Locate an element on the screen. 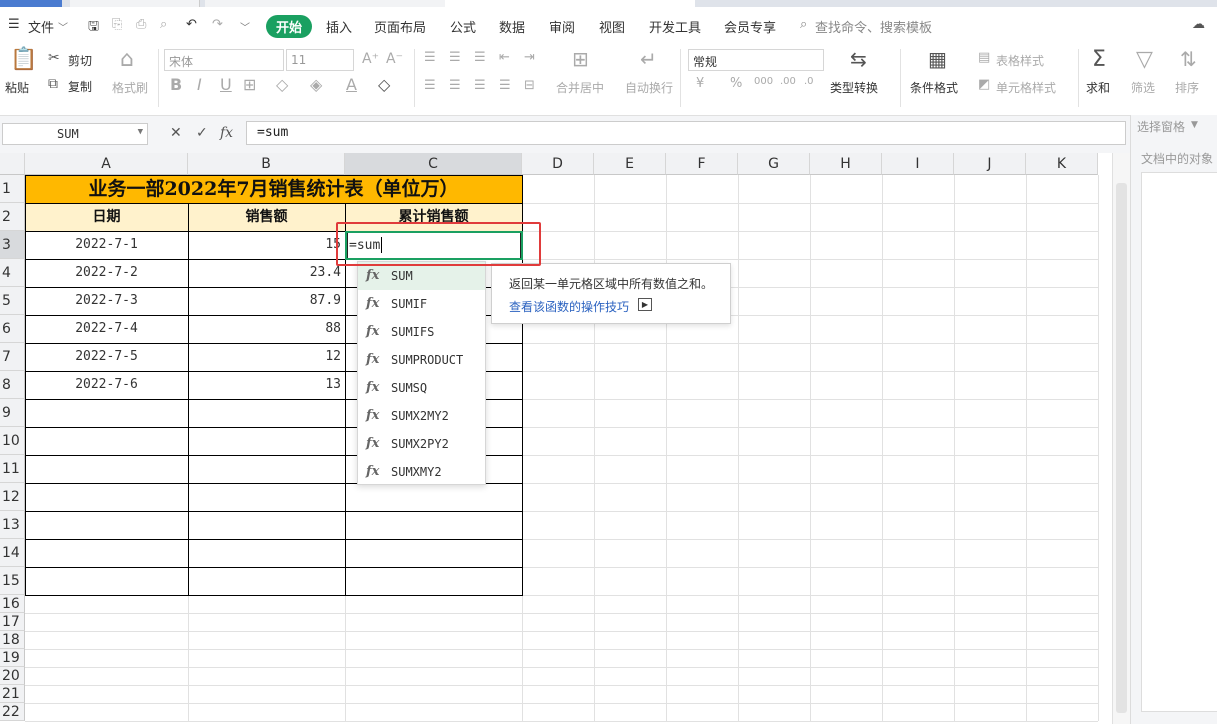  row-header-3: 3 is located at coordinates (12, 245).